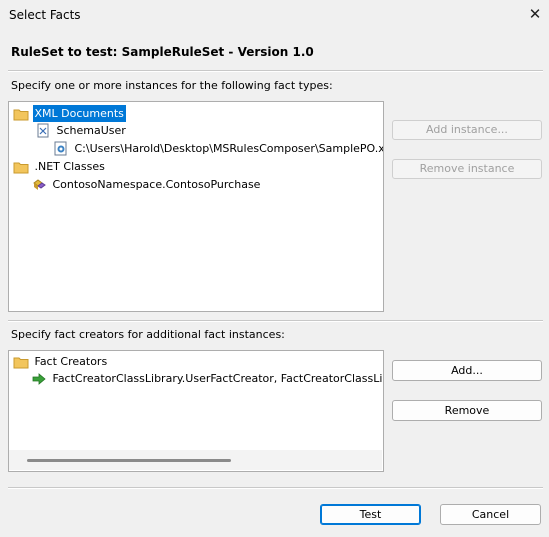  Describe the element at coordinates (156, 184) in the screenshot. I see `tree-node-label: ContosoNamespace.ContosoPurchase` at that location.